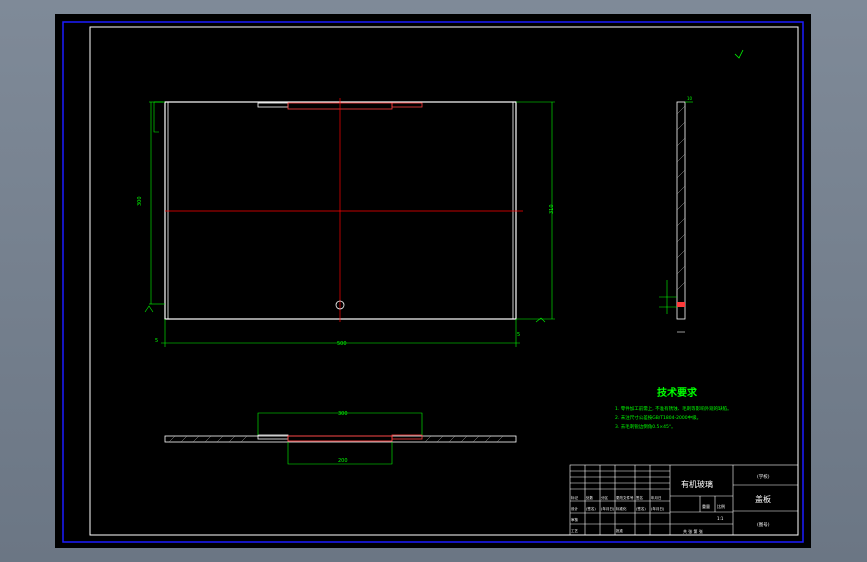 This screenshot has height=562, width=867. What do you see at coordinates (343, 461) in the screenshot?
I see `dim-section-bottom-label: 200` at bounding box center [343, 461].